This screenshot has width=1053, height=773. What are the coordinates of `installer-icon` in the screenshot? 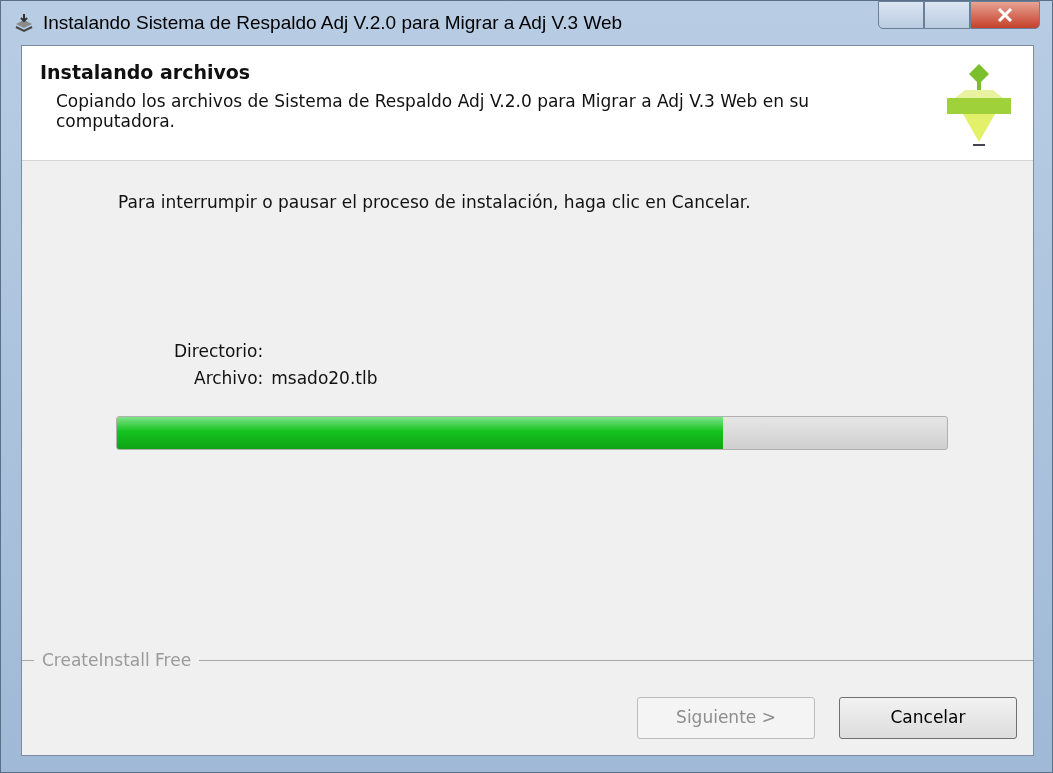 It's located at (24, 23).